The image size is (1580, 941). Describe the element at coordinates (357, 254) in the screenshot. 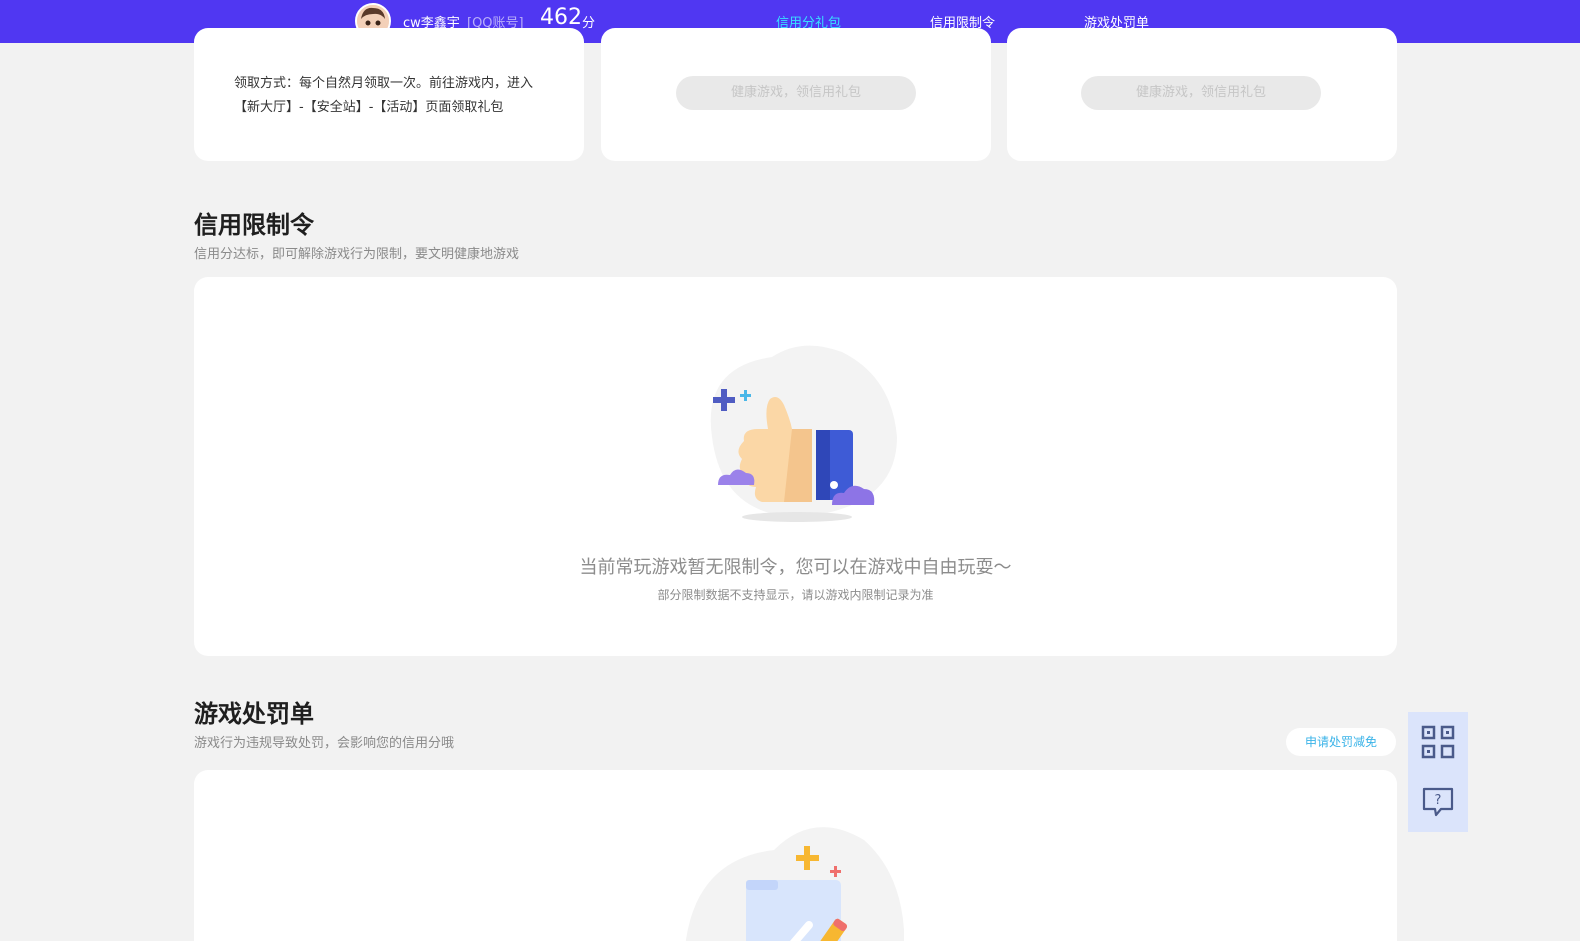

I see `section-subtitle-restriction: 信用分达标，即可解除游戏行为限制，要文明健康地游戏` at that location.